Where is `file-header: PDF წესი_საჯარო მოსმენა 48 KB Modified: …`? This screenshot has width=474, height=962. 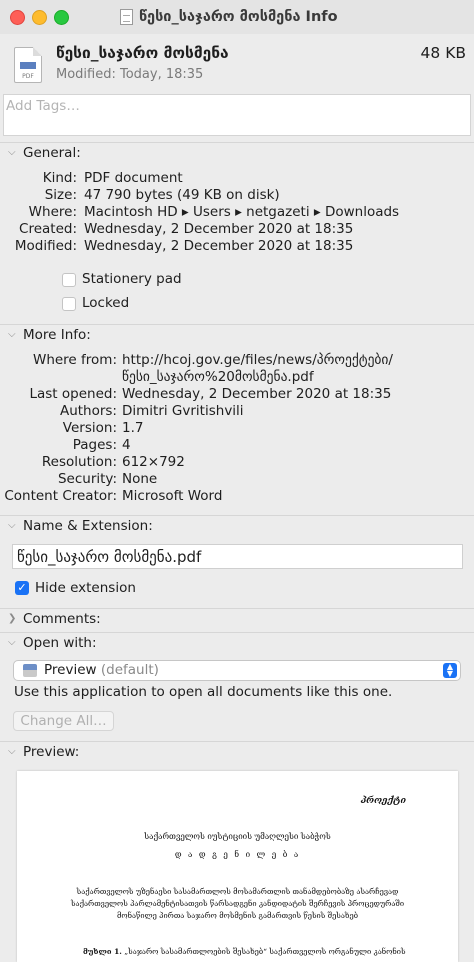
file-header: PDF წესი_საჯარო მოსმენა 48 KB Modified: … is located at coordinates (237, 64).